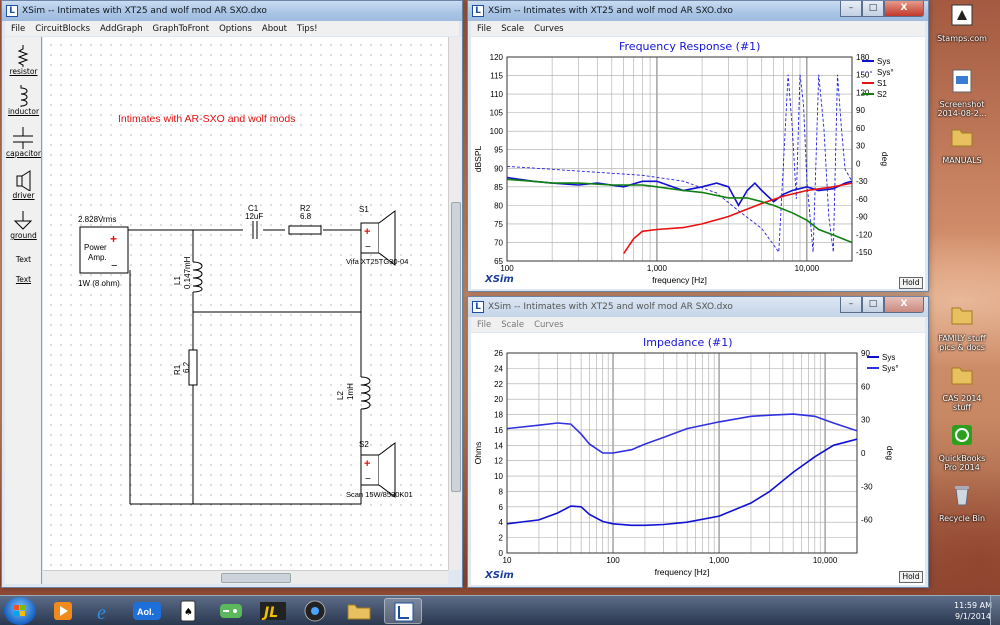 Image resolution: width=1000 pixels, height=625 pixels. Describe the element at coordinates (305, 230) in the screenshot. I see `resistor-r2` at that location.